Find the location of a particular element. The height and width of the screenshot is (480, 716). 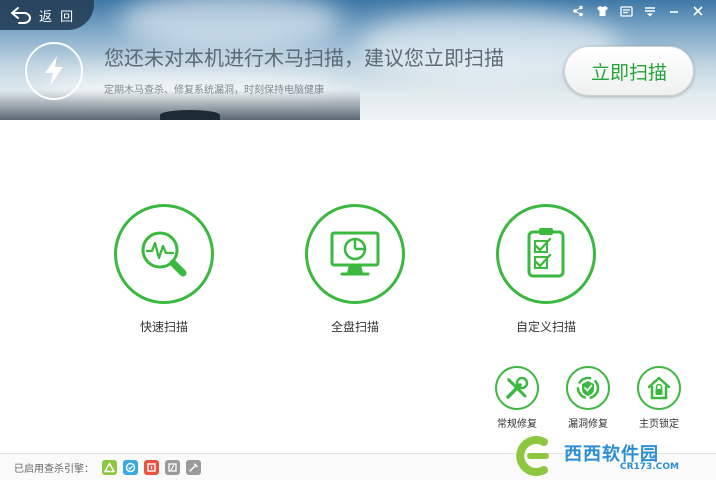

avira-engine-icon is located at coordinates (151, 467).